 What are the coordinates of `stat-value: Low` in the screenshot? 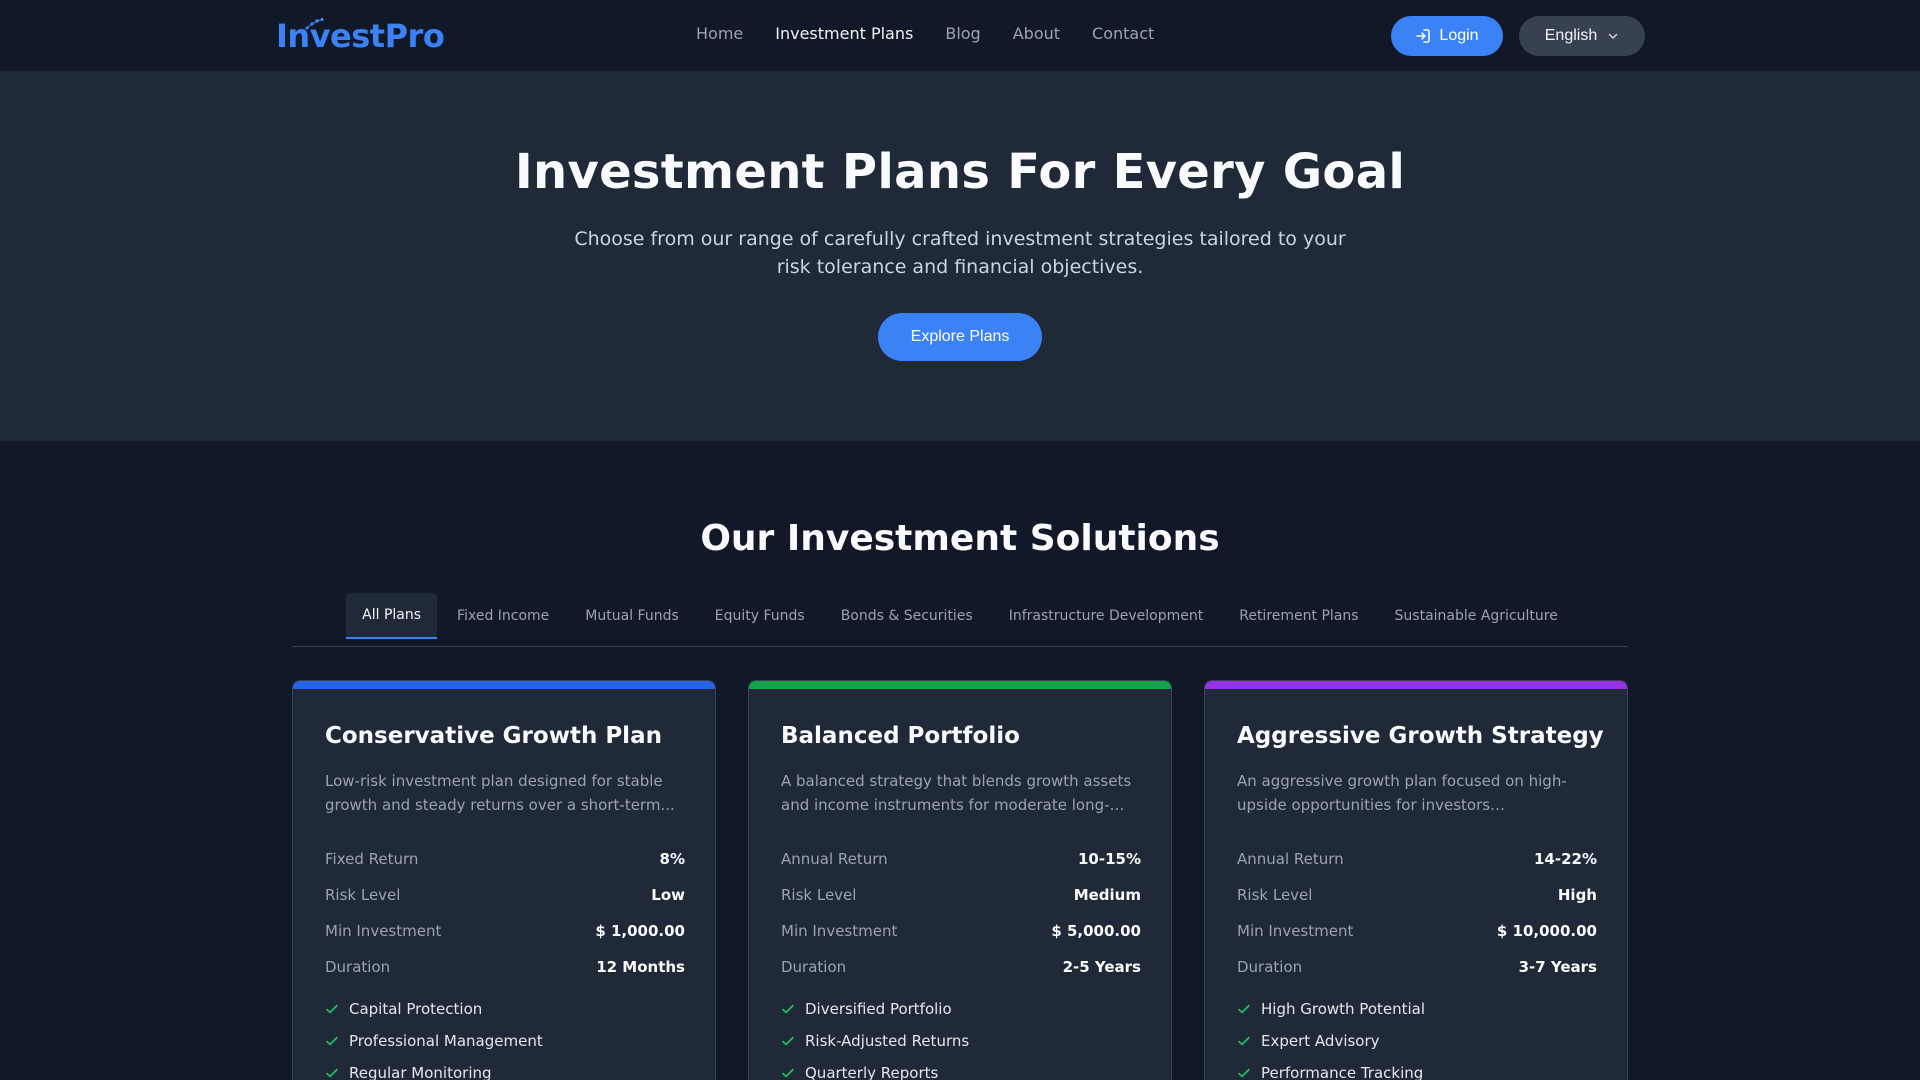 It's located at (668, 895).